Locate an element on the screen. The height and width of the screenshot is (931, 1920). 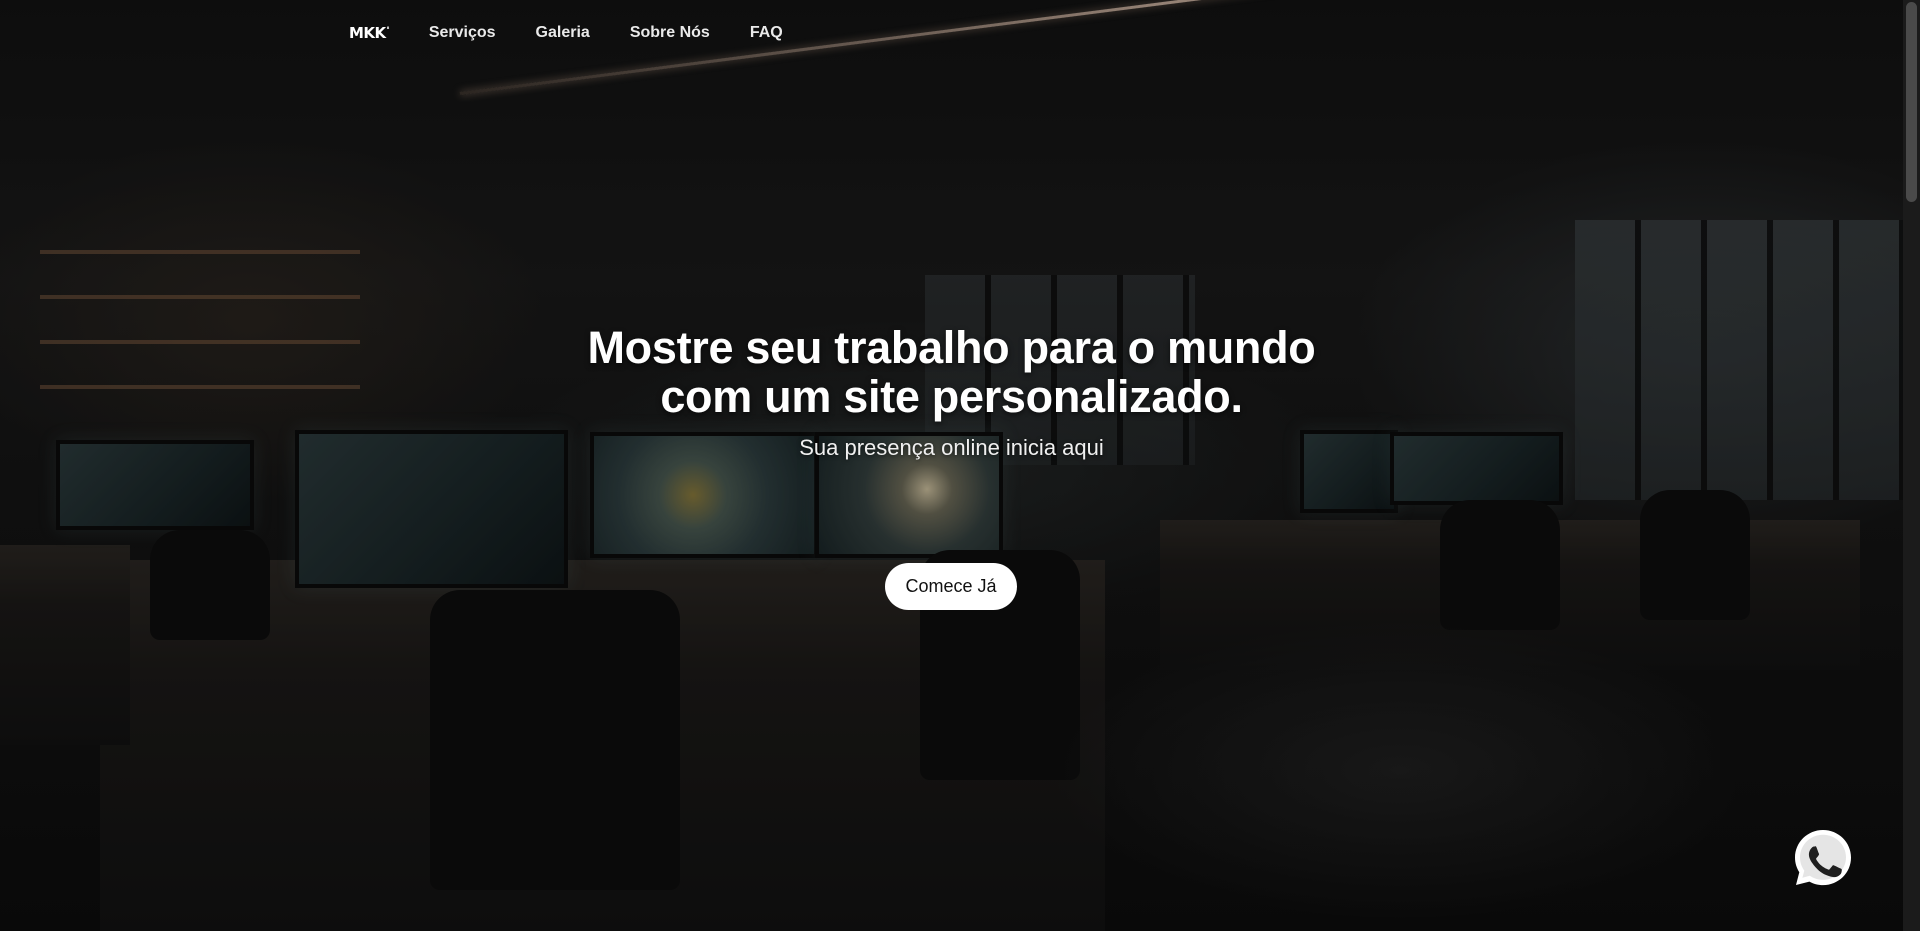
scrollbar-thumb is located at coordinates (1911, 102).